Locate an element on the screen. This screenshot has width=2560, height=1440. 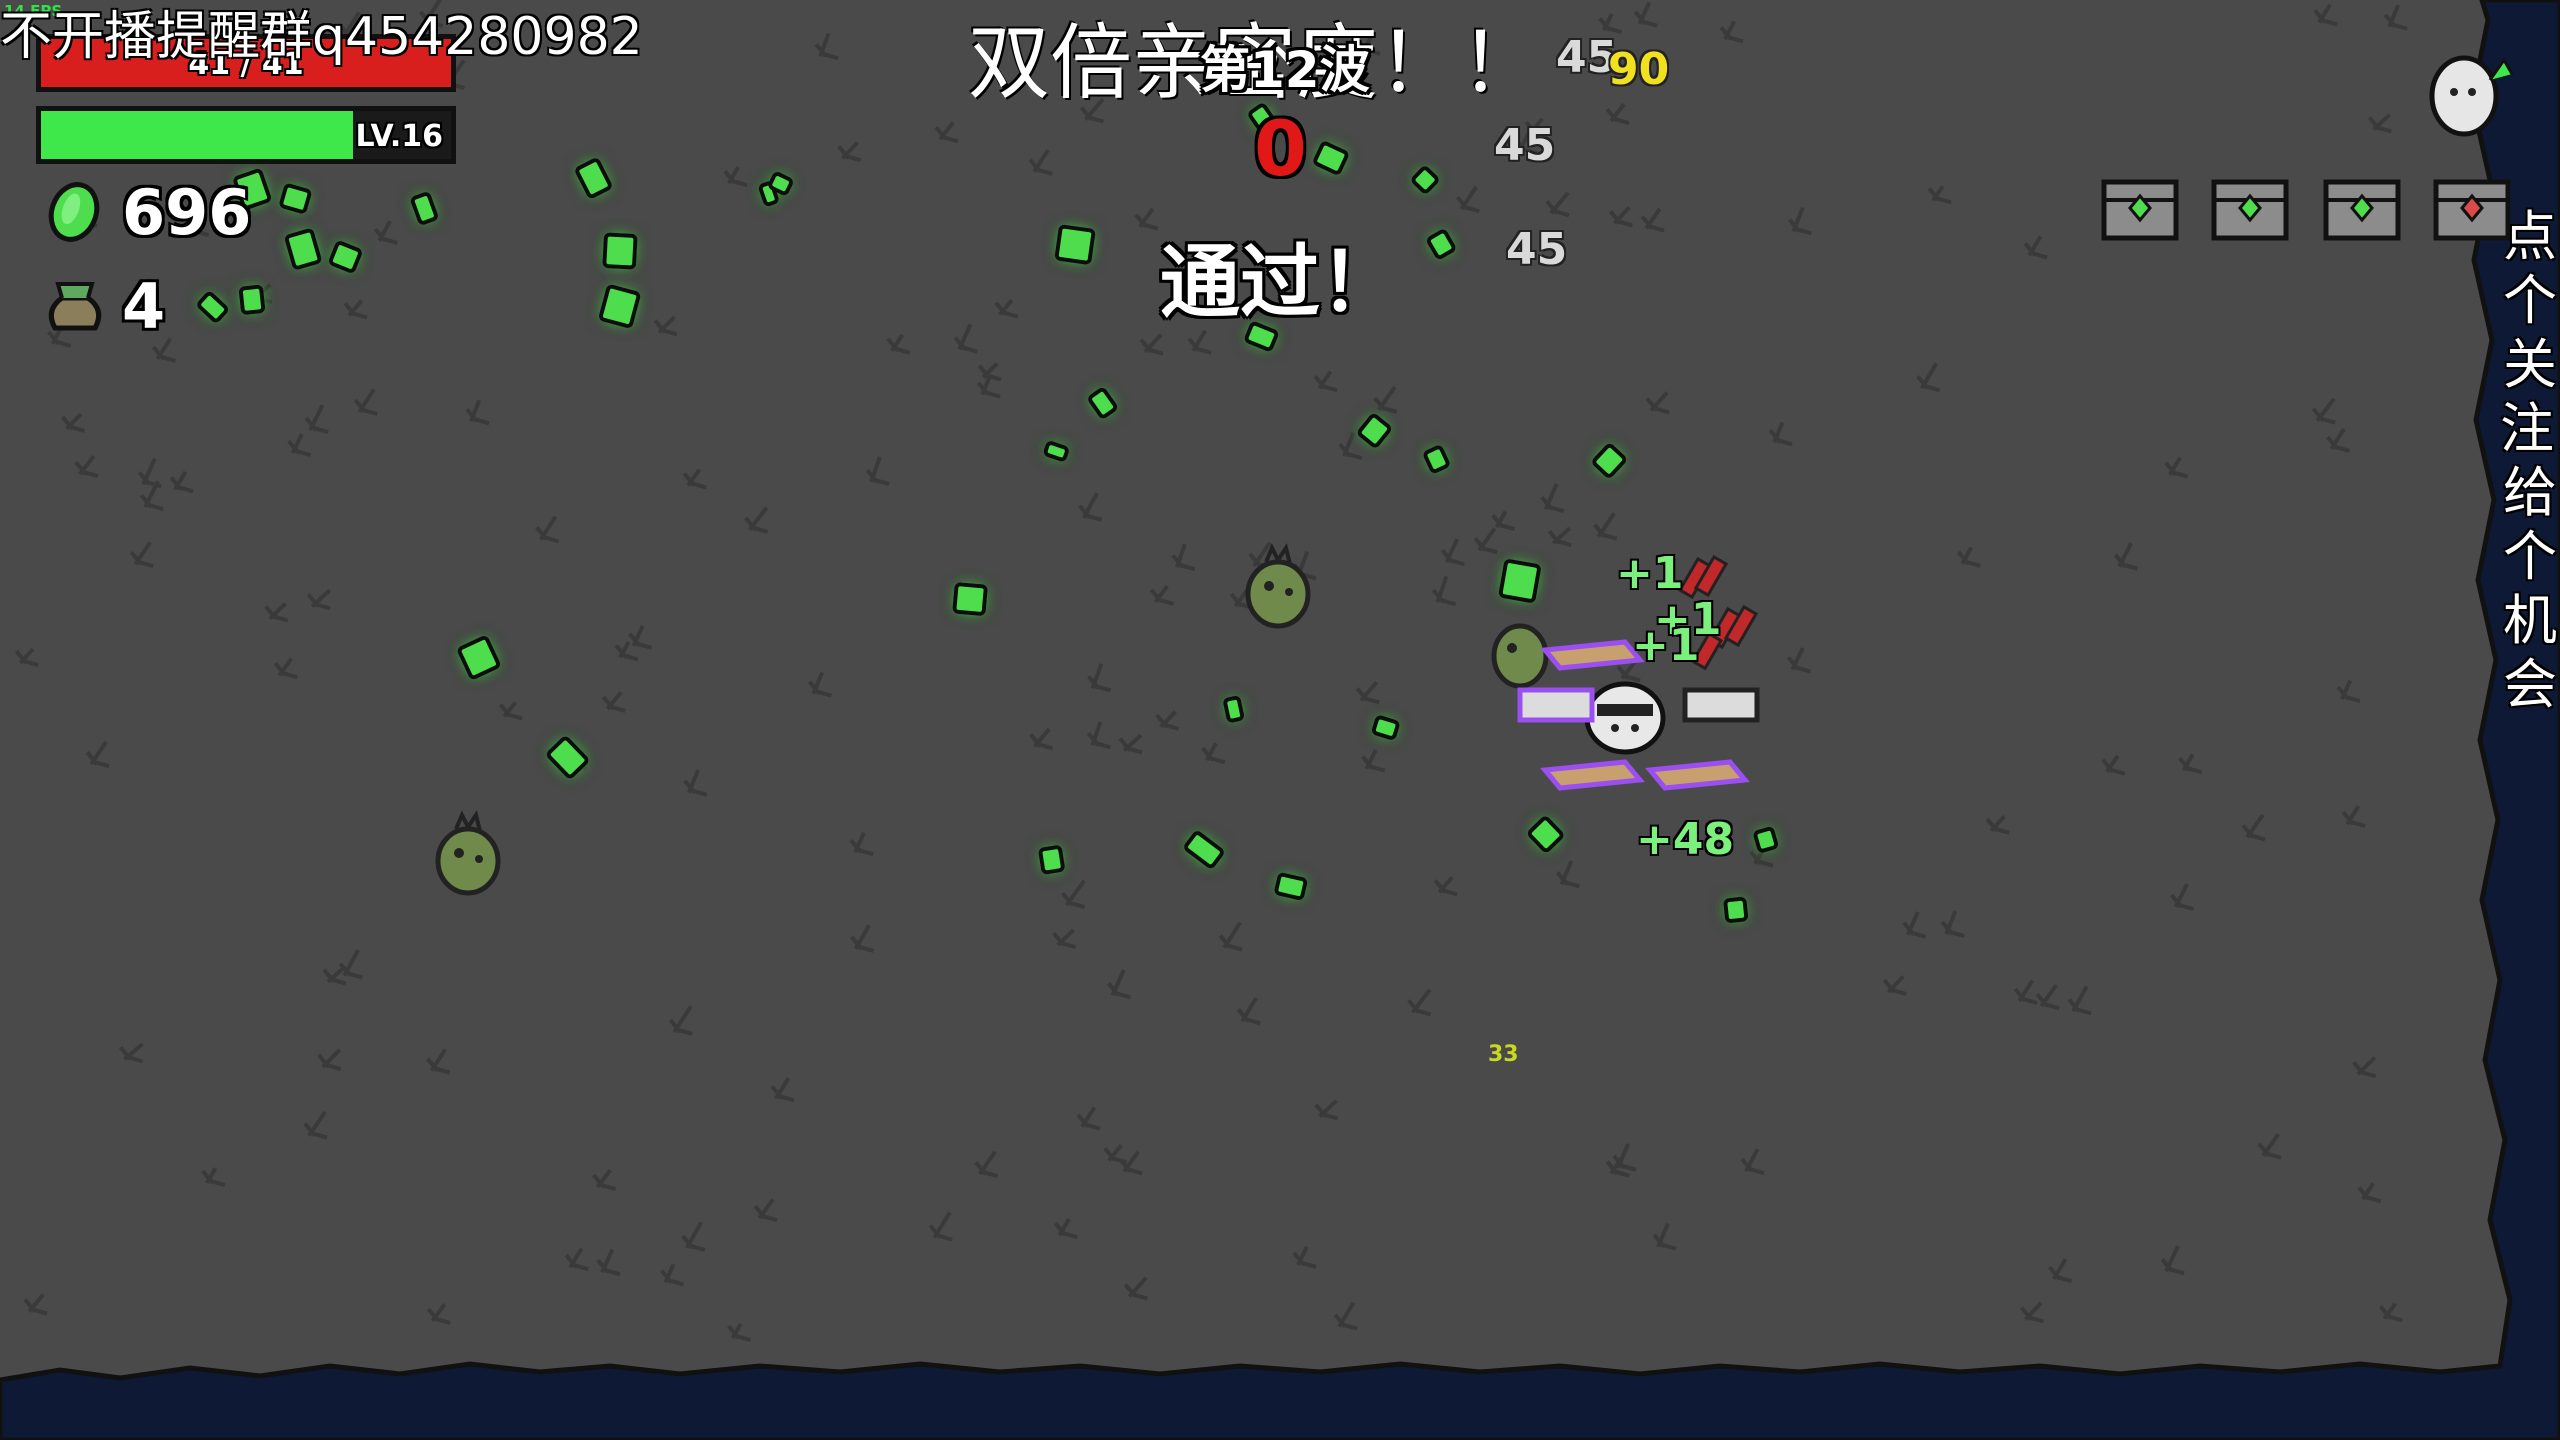
wave-timer: 0 is located at coordinates (1280, 148).